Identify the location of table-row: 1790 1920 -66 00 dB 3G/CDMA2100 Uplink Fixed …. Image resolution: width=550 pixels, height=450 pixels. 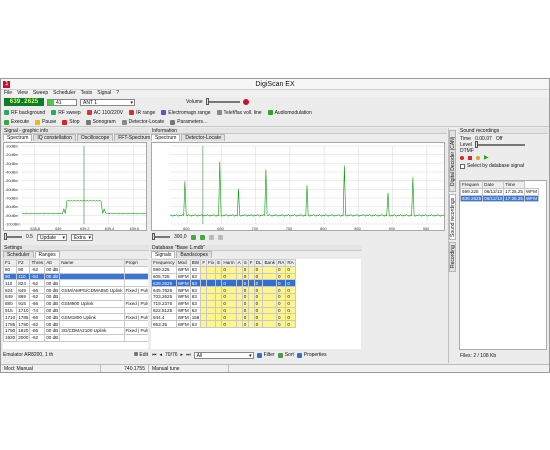
(75, 330).